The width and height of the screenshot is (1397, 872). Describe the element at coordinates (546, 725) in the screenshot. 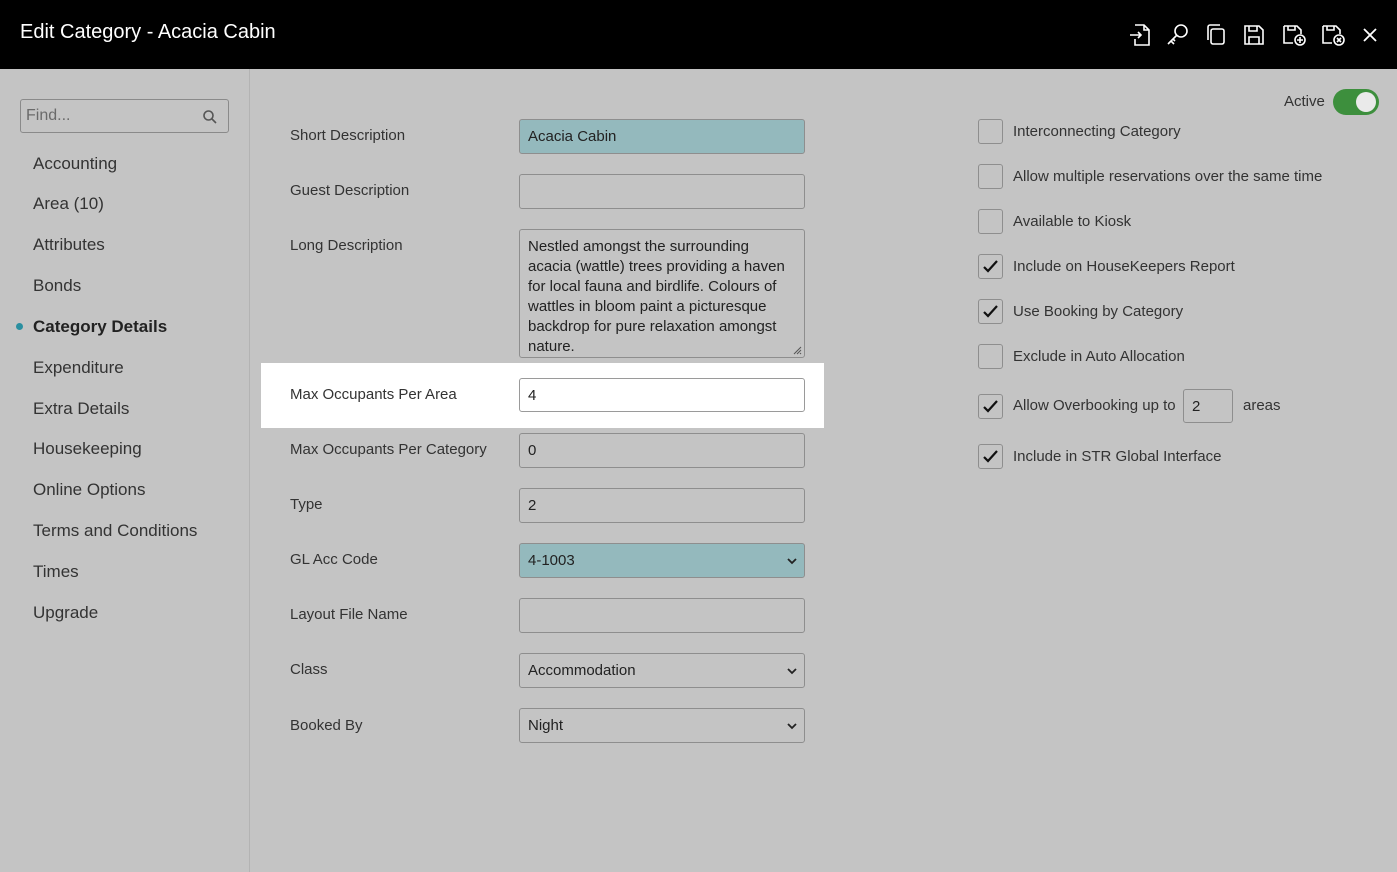

I see `booked-by-value: Night` at that location.